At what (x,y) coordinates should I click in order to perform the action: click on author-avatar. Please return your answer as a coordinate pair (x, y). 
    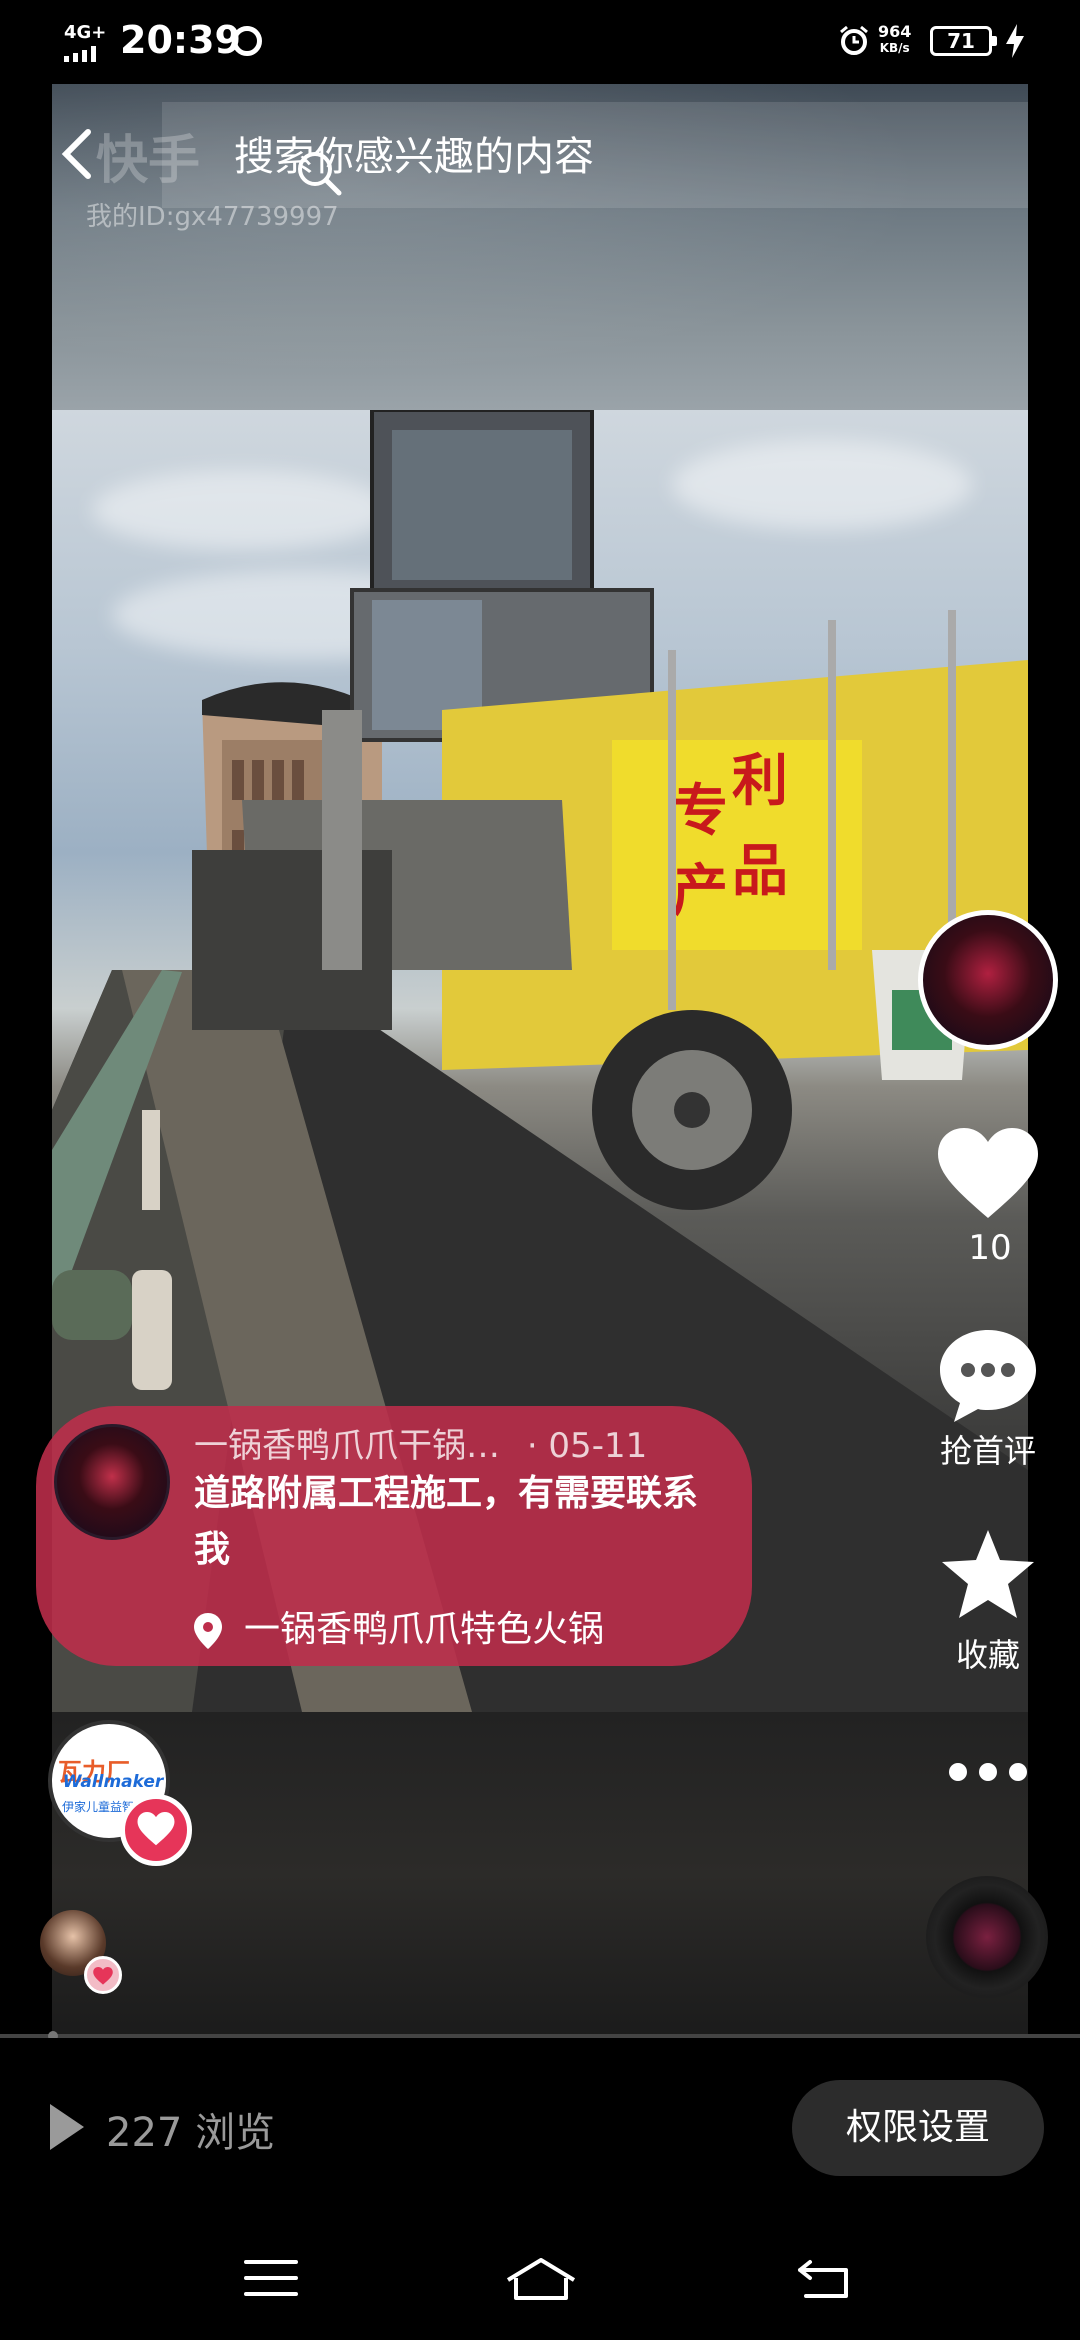
    Looking at the image, I should click on (988, 980).